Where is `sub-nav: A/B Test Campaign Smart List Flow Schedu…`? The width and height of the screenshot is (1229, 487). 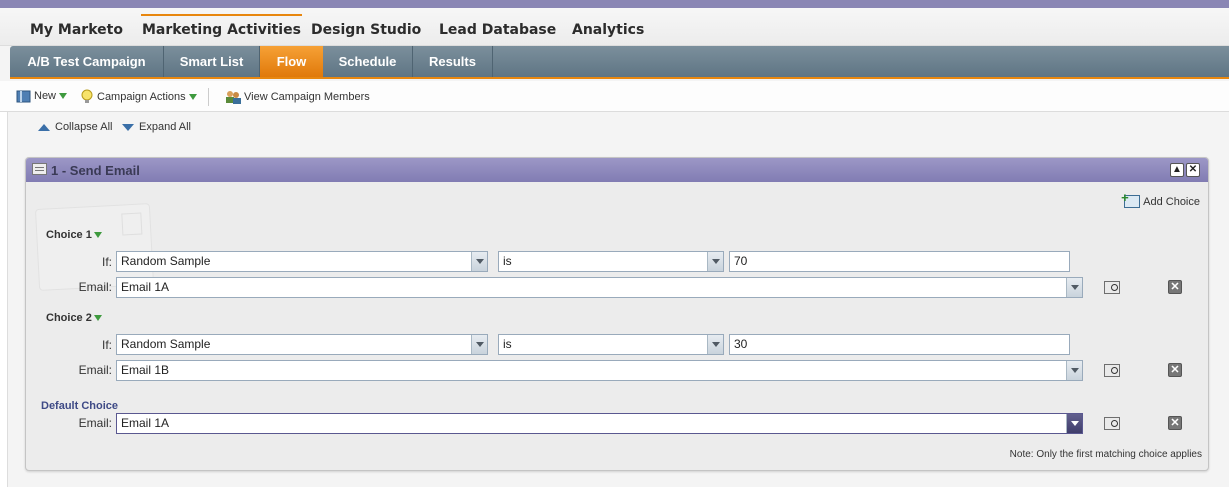
sub-nav: A/B Test Campaign Smart List Flow Schedu… is located at coordinates (619, 62).